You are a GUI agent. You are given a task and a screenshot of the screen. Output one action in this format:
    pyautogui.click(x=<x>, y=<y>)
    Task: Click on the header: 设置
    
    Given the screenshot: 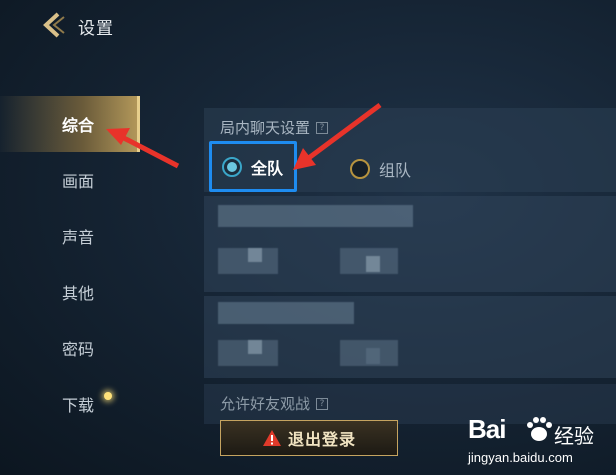 What is the action you would take?
    pyautogui.click(x=308, y=25)
    